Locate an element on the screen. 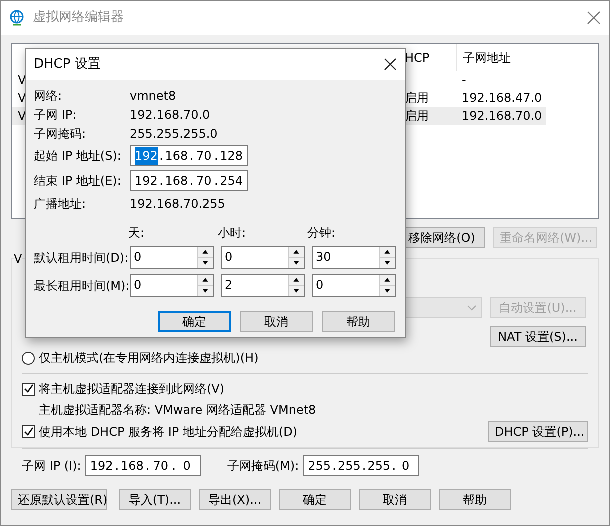 The image size is (610, 526). close-icon is located at coordinates (390, 64).